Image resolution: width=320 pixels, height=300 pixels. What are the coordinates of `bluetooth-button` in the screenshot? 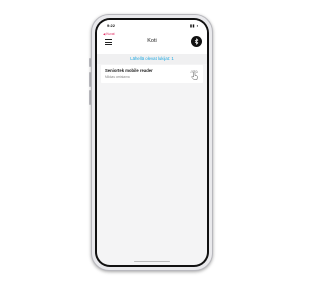 It's located at (196, 41).